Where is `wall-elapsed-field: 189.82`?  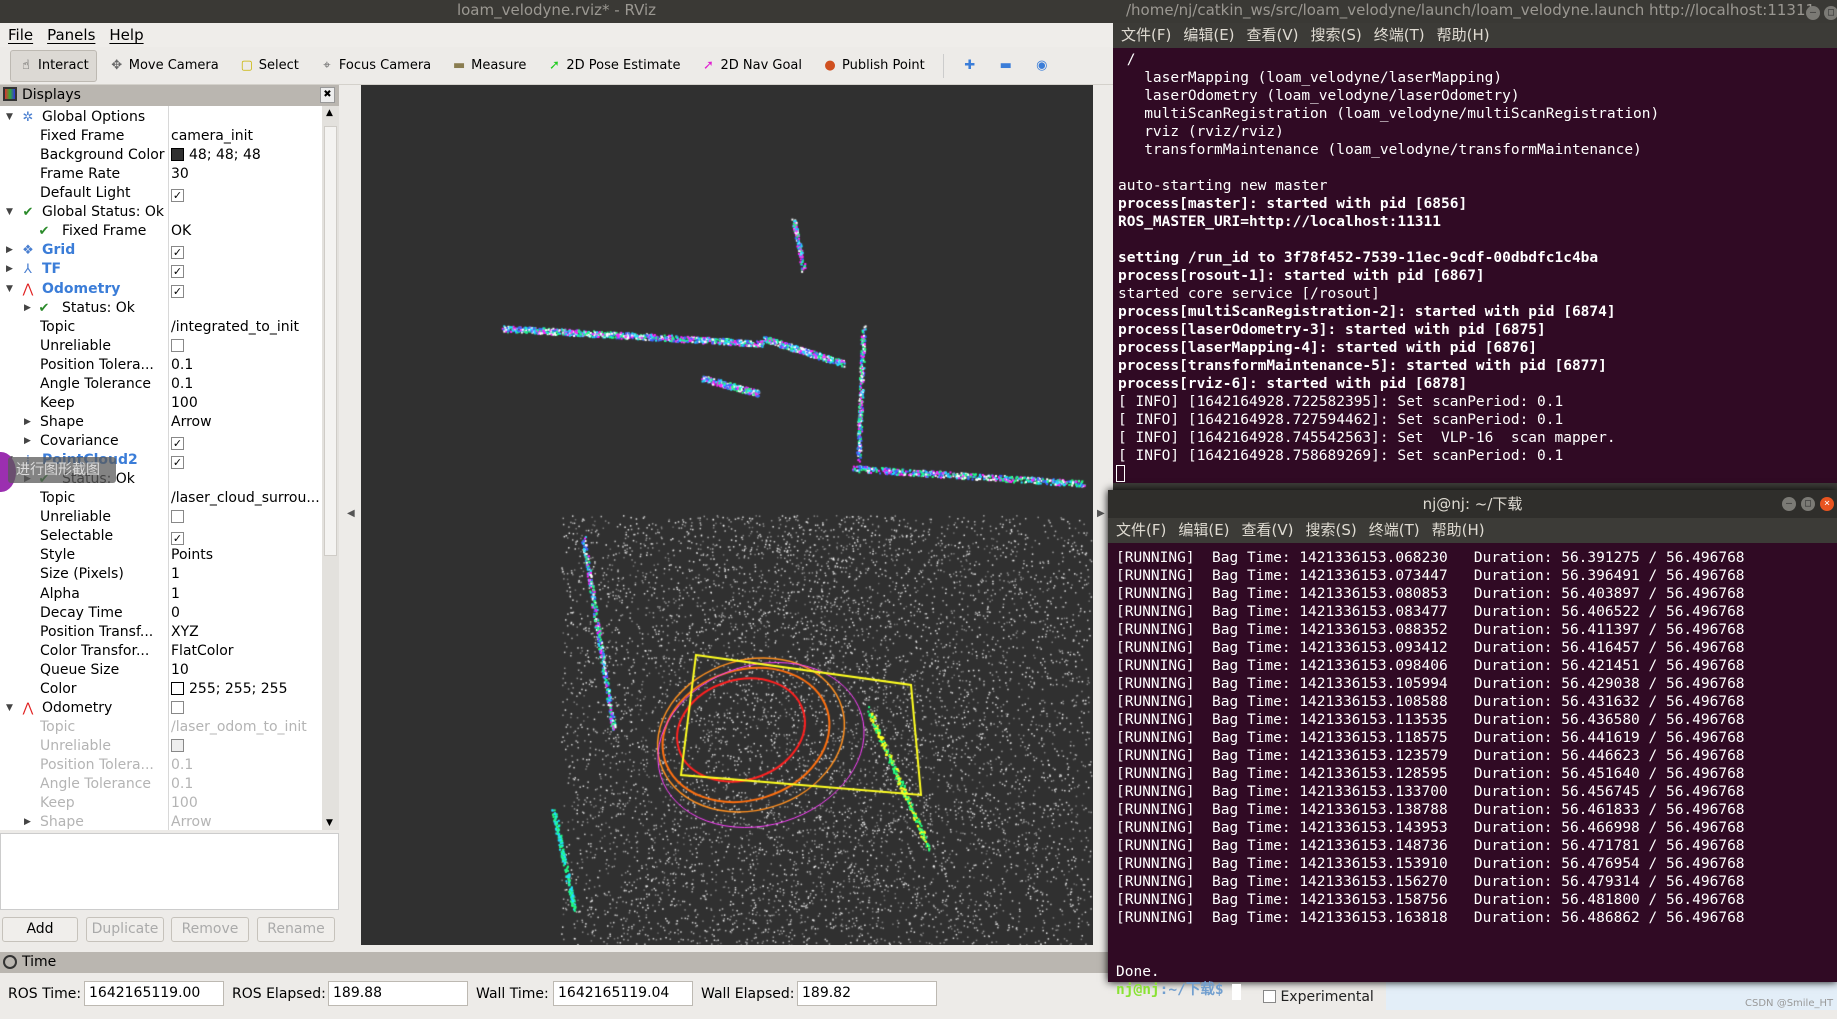 wall-elapsed-field: 189.82 is located at coordinates (867, 993).